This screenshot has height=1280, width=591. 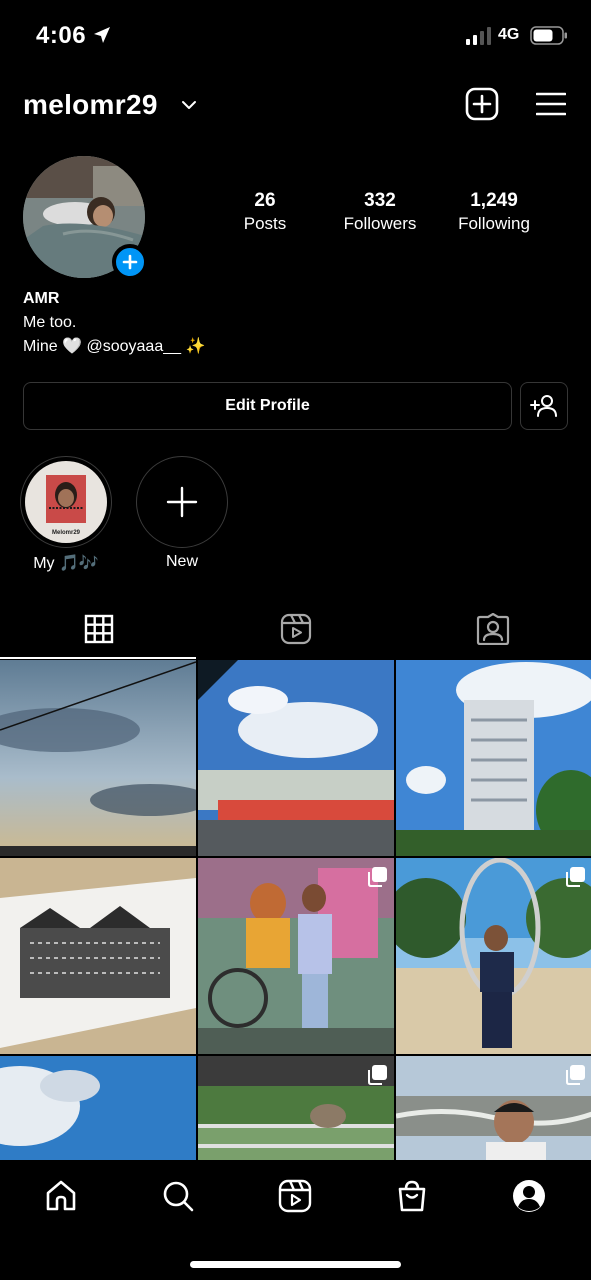 What do you see at coordinates (478, 36) in the screenshot?
I see `signal-icon` at bounding box center [478, 36].